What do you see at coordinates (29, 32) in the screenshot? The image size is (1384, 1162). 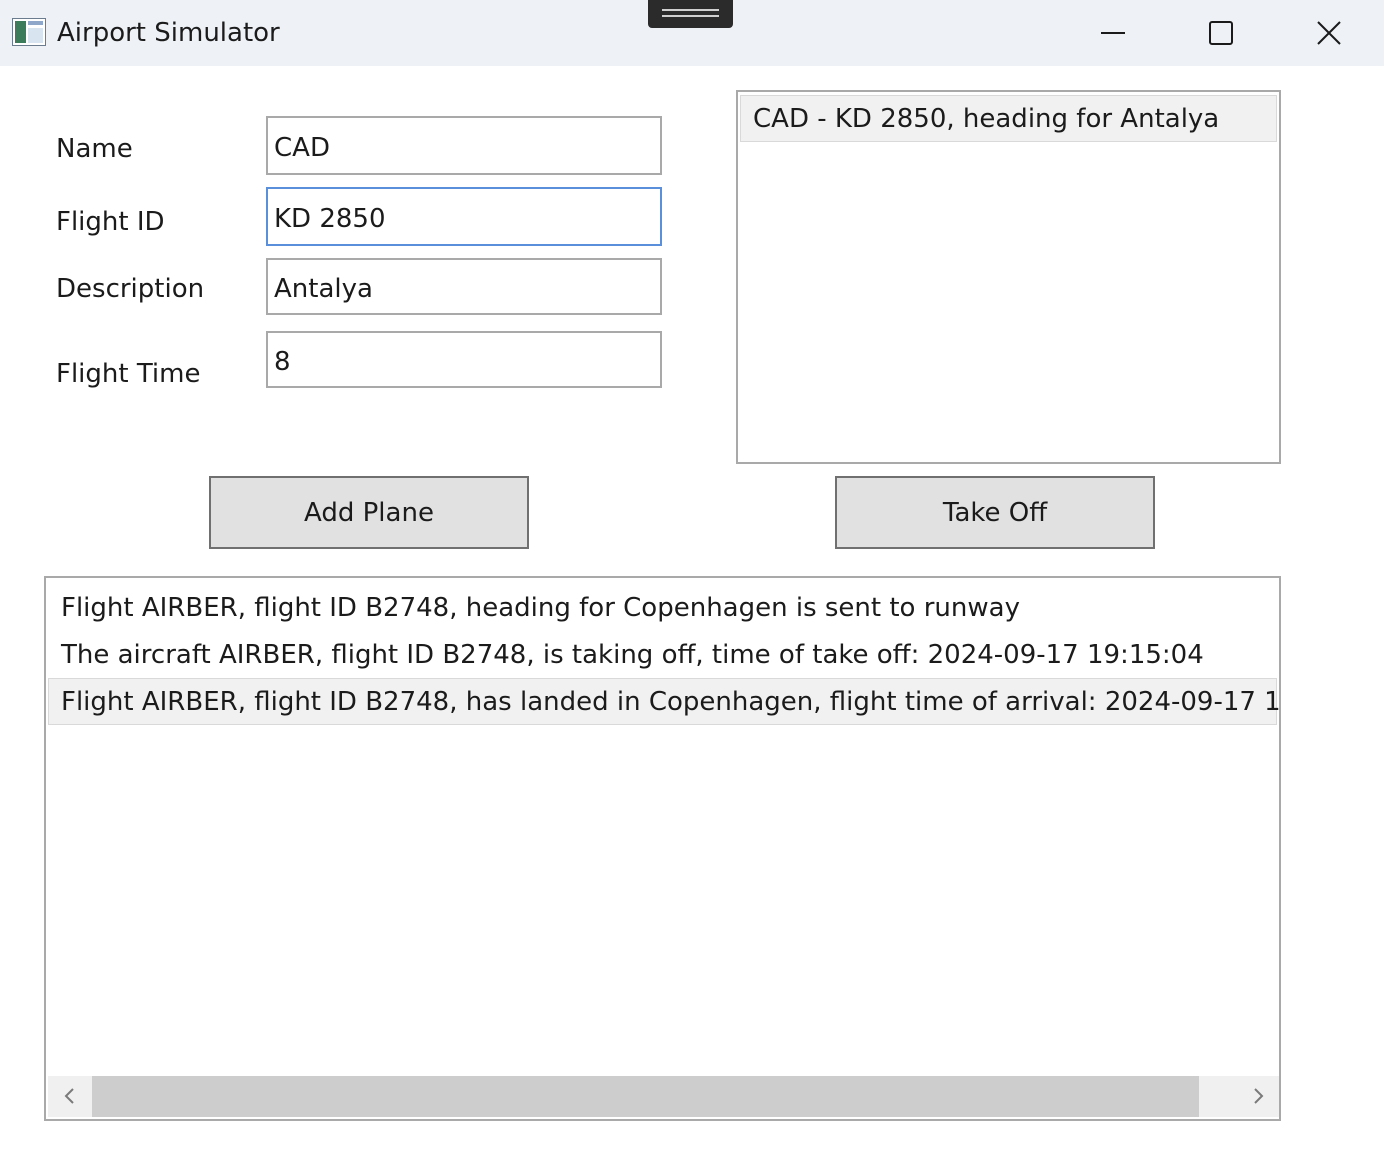 I see `app-window-icon` at bounding box center [29, 32].